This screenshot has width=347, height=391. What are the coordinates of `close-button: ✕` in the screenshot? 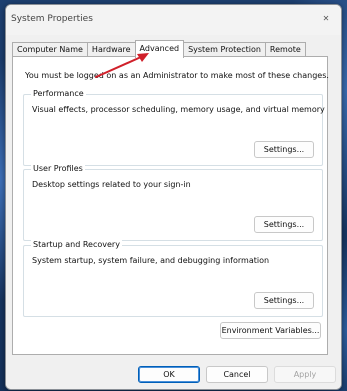 It's located at (326, 18).